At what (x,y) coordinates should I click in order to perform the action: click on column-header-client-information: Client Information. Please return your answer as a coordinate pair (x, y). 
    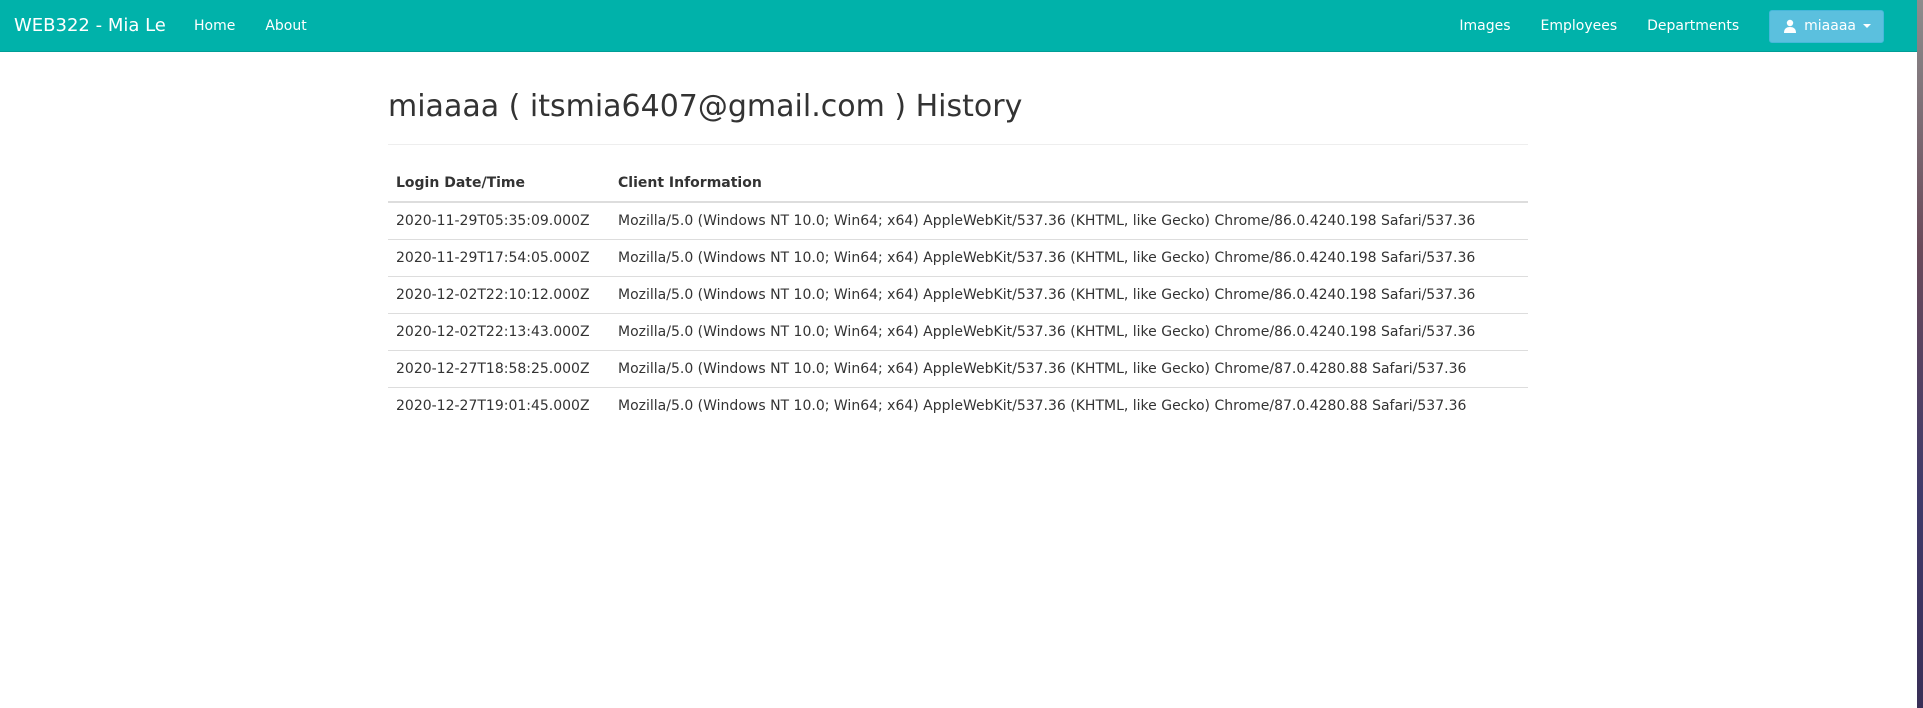
    Looking at the image, I should click on (1069, 184).